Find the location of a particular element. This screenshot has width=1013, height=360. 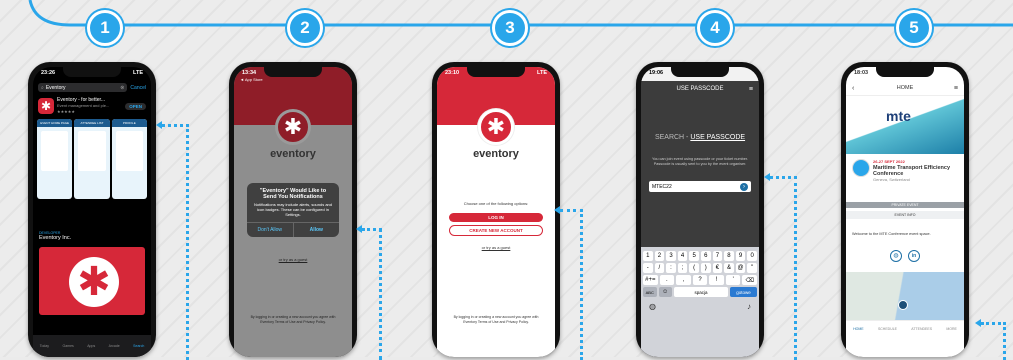

keyboard-key: ! is located at coordinates (716, 280).